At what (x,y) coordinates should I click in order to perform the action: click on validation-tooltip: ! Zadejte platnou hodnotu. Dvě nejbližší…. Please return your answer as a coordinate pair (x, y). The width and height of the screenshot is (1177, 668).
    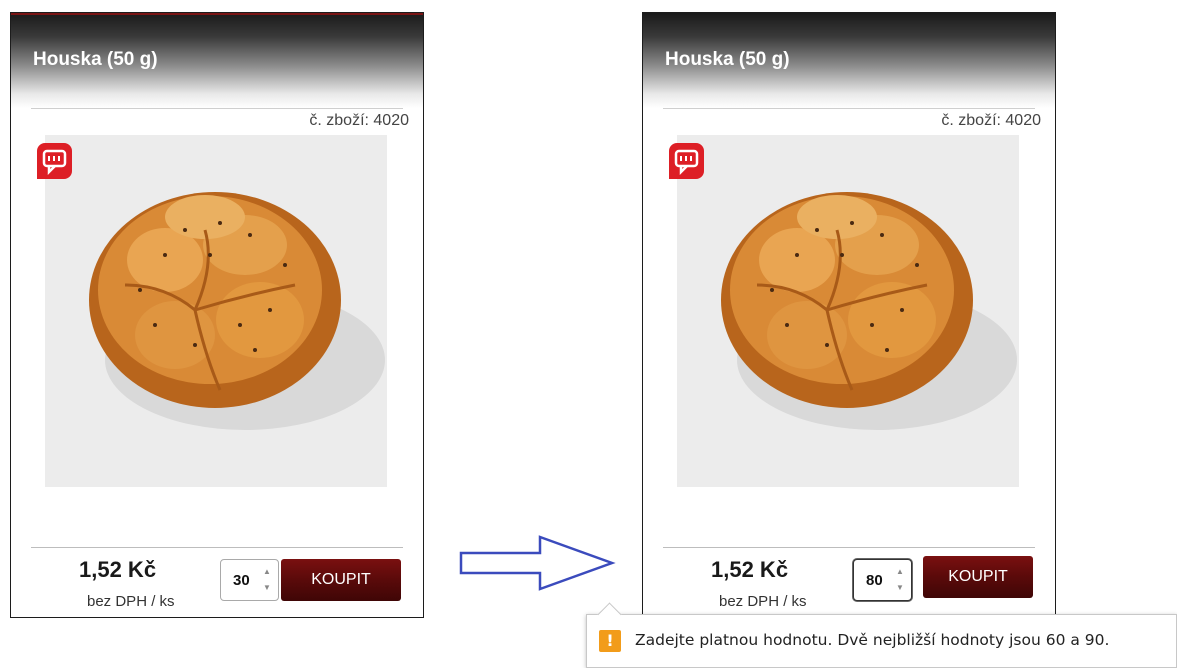
    Looking at the image, I should click on (881, 635).